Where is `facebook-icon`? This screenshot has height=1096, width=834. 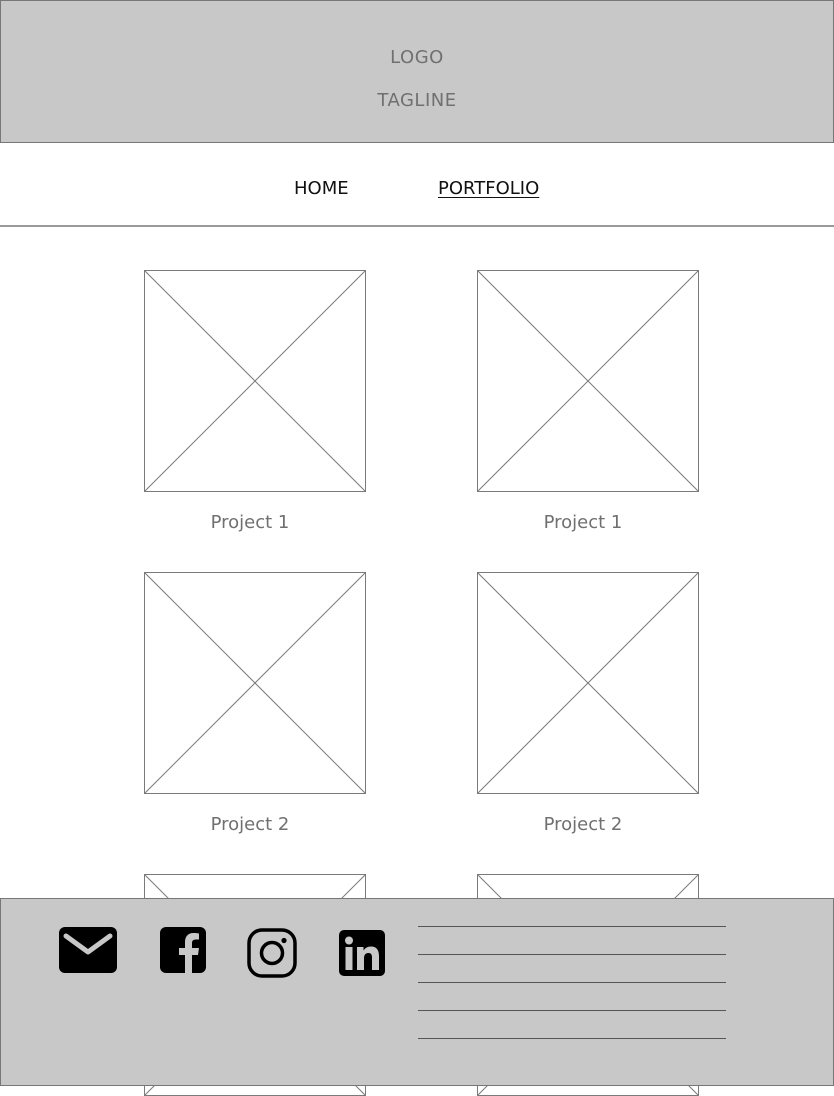
facebook-icon is located at coordinates (183, 952).